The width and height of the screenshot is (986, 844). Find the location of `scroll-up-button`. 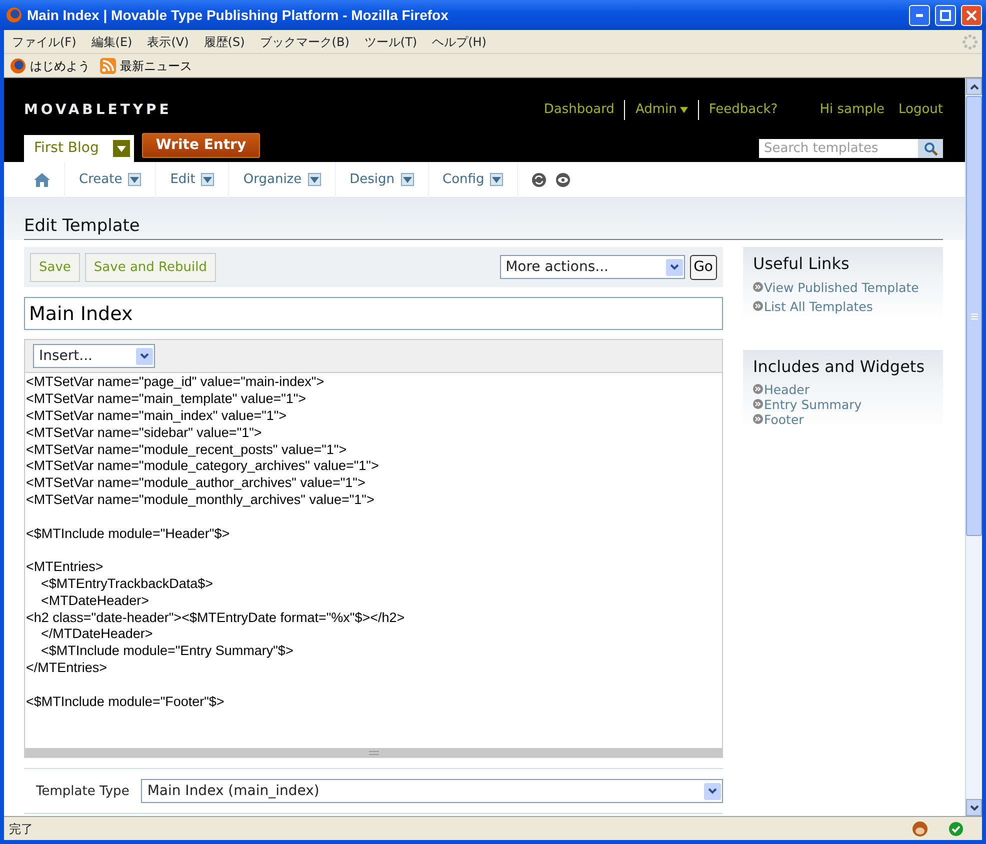

scroll-up-button is located at coordinates (974, 86).